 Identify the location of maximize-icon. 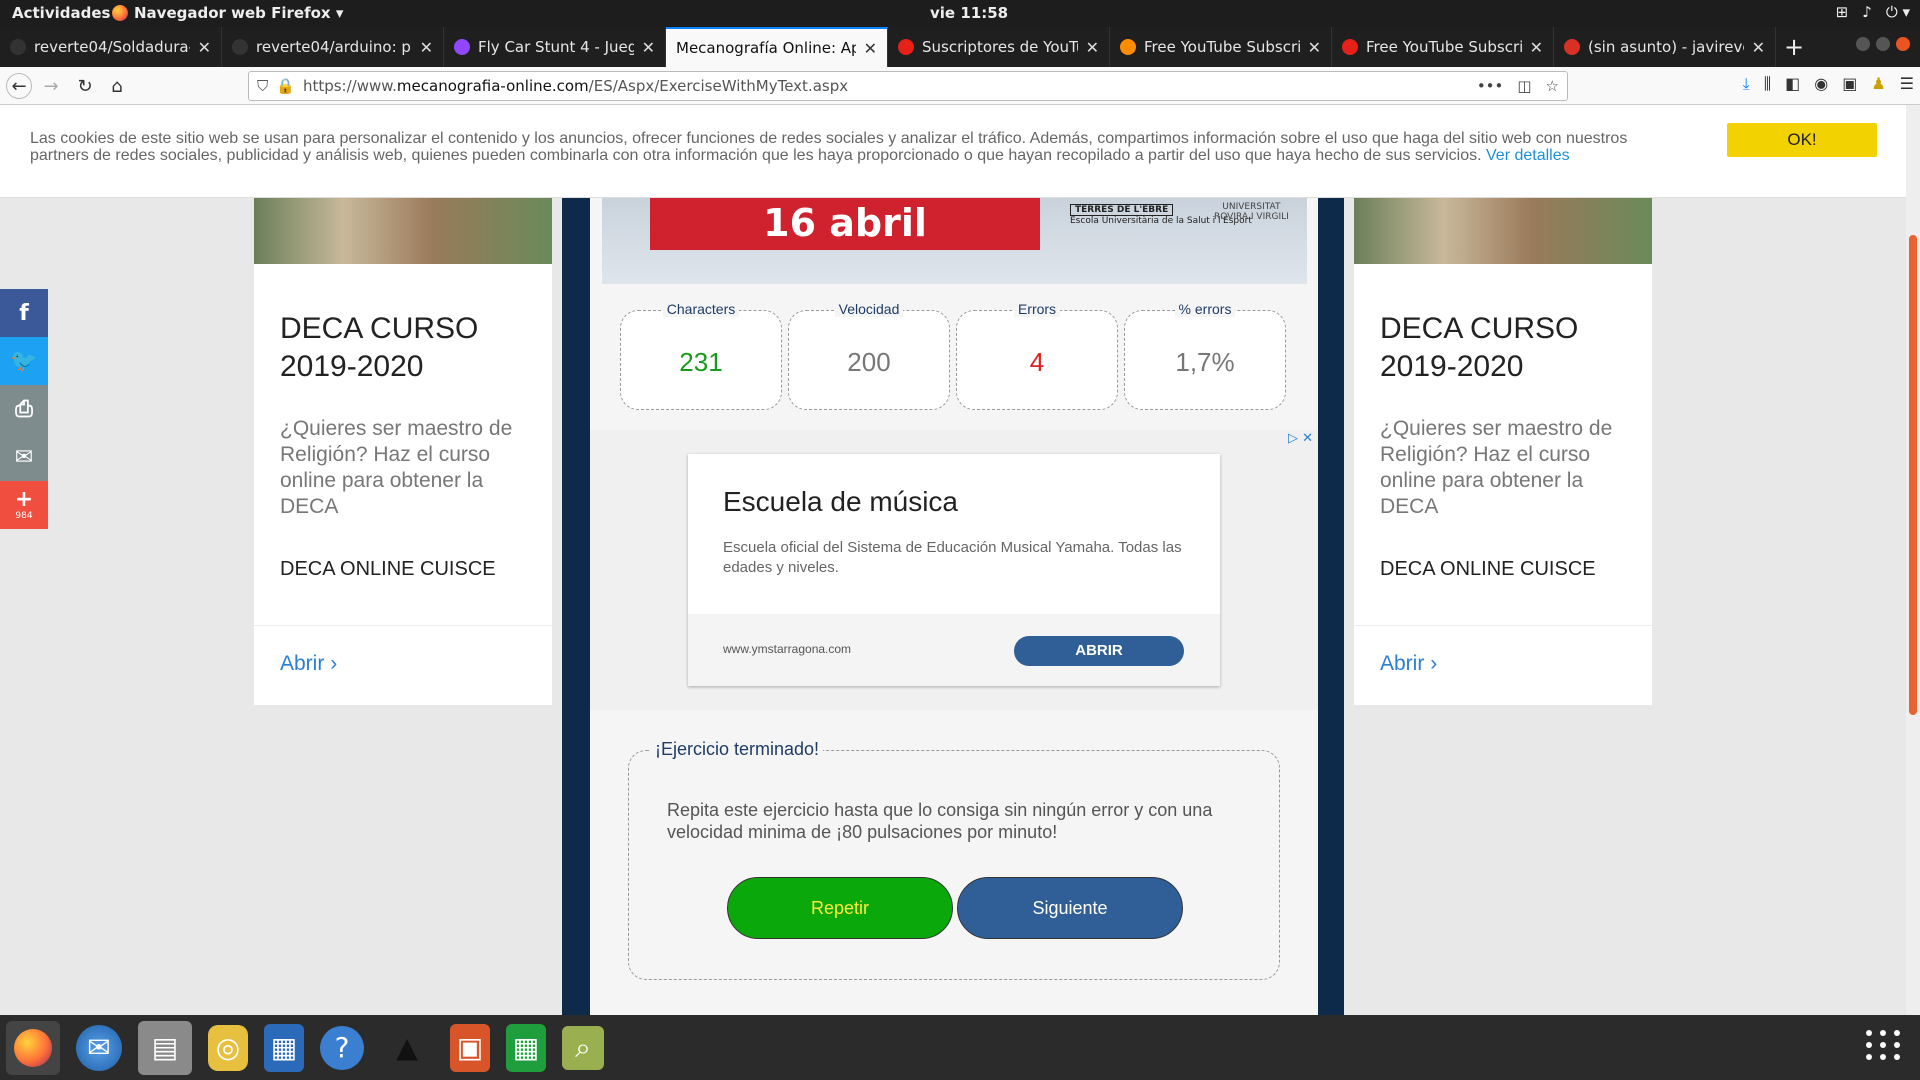
(1883, 44).